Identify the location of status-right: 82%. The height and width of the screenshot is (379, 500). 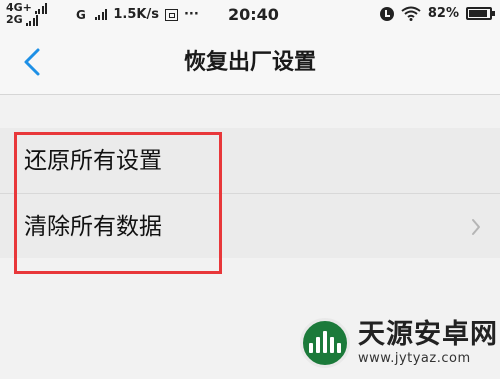
(437, 13).